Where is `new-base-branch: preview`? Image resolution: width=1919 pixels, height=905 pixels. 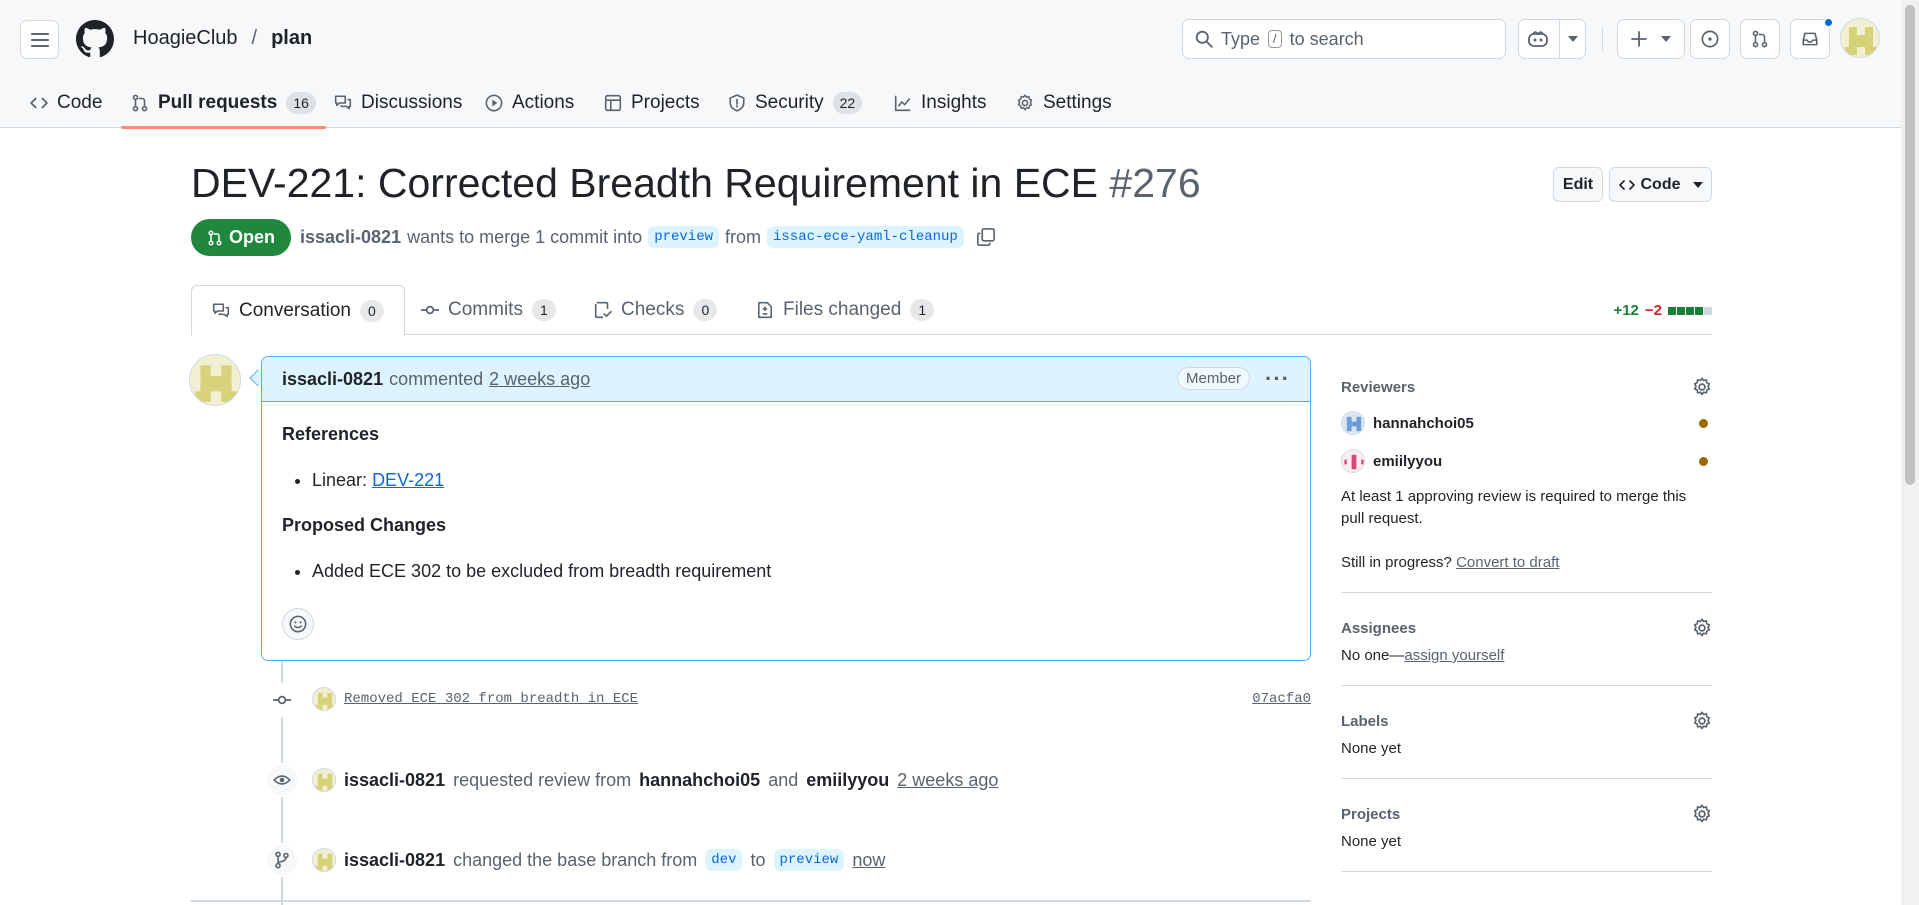
new-base-branch: preview is located at coordinates (809, 860).